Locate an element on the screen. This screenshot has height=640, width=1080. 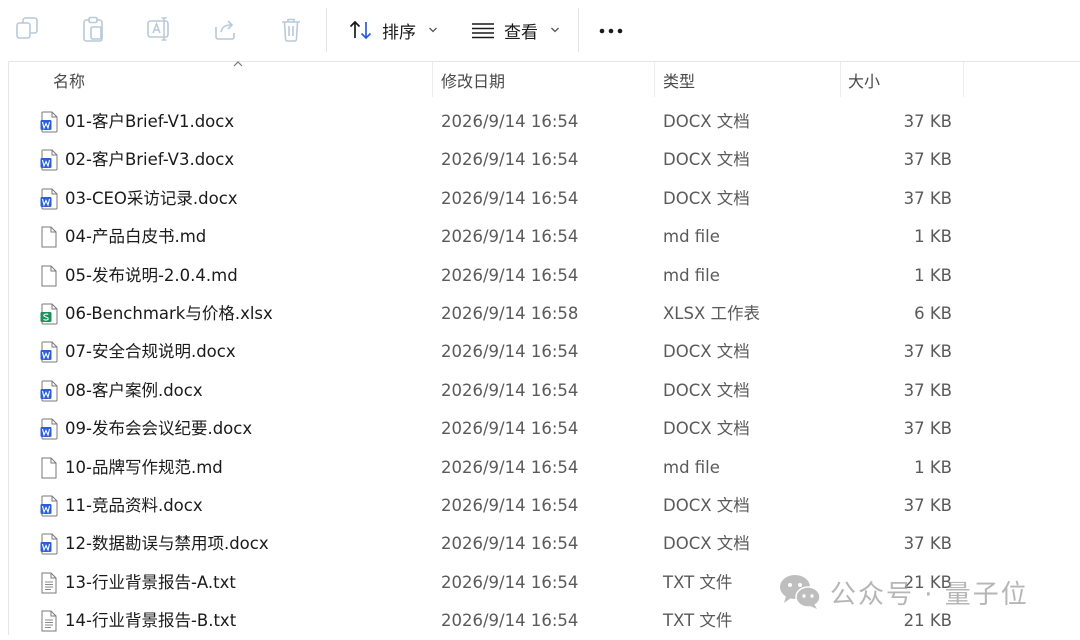
file-name: 11-竞品资料.docx is located at coordinates (134, 505).